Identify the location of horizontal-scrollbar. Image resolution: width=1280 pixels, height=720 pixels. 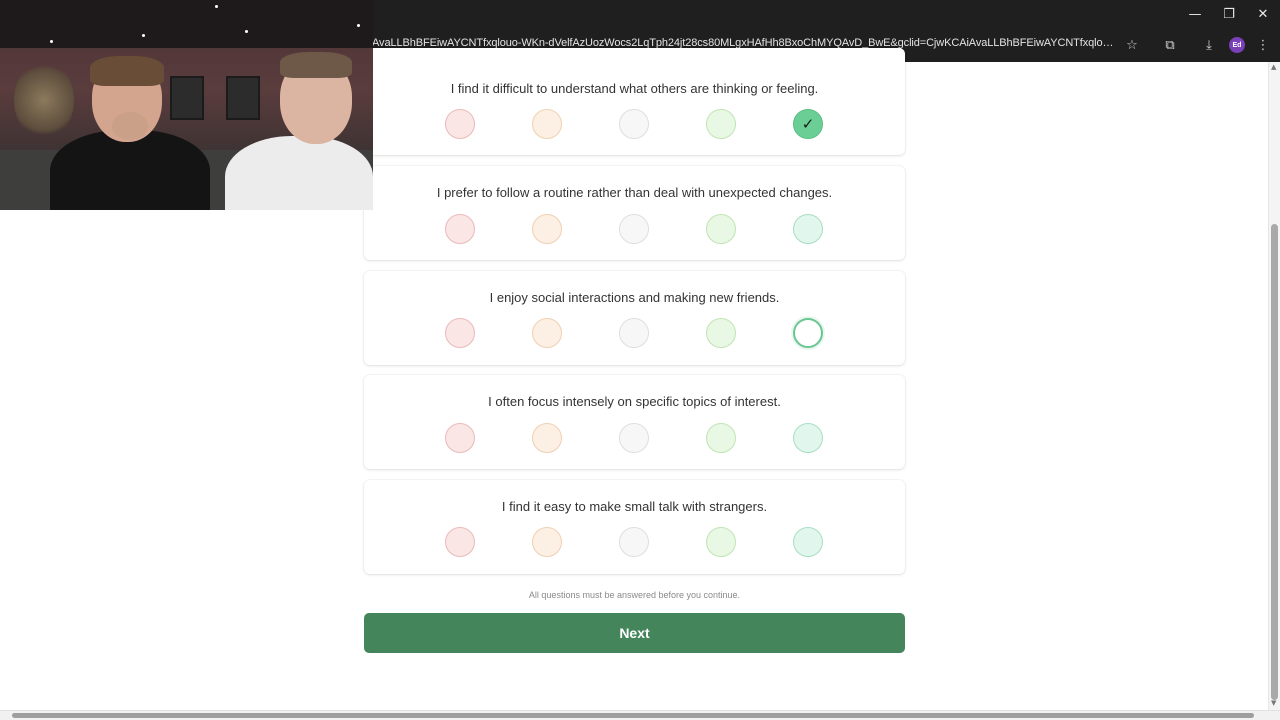
(640, 715).